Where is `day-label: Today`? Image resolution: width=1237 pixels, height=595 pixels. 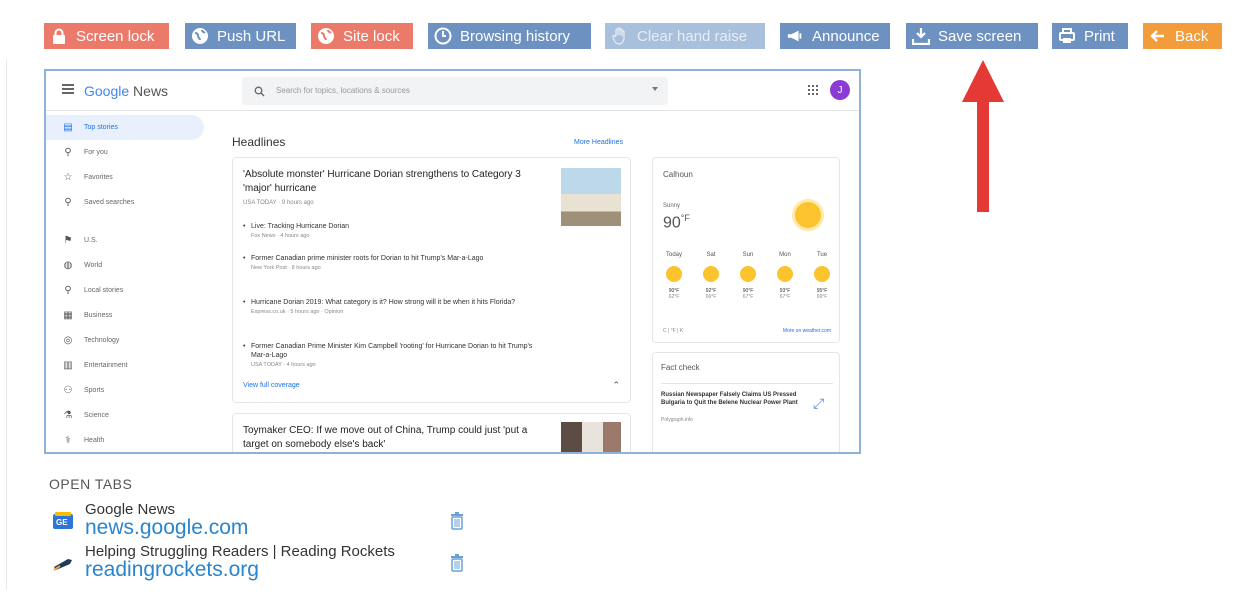 day-label: Today is located at coordinates (673, 255).